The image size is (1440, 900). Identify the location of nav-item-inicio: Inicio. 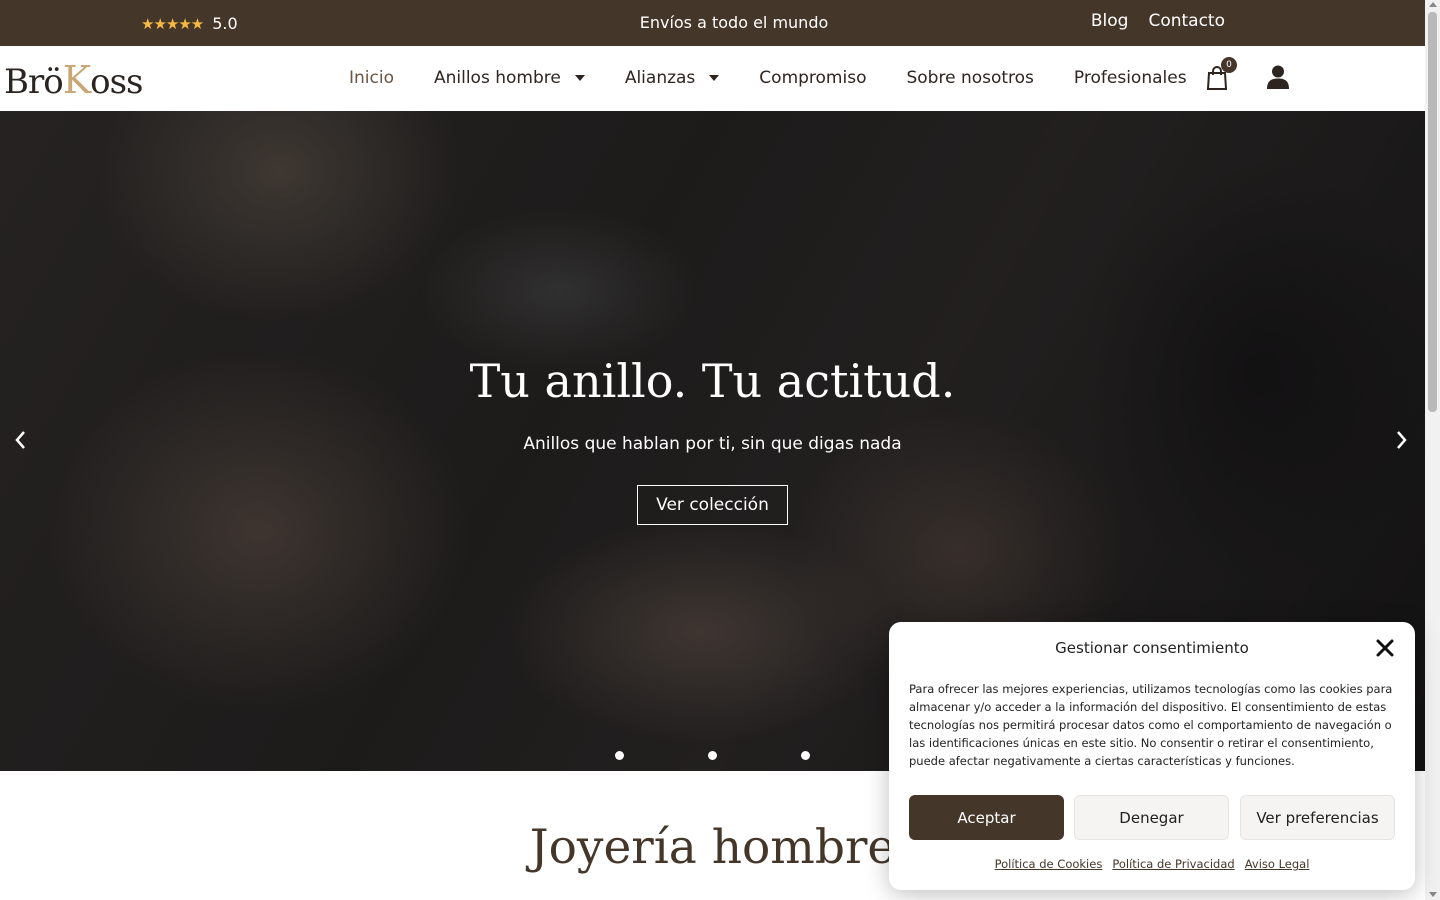
(371, 78).